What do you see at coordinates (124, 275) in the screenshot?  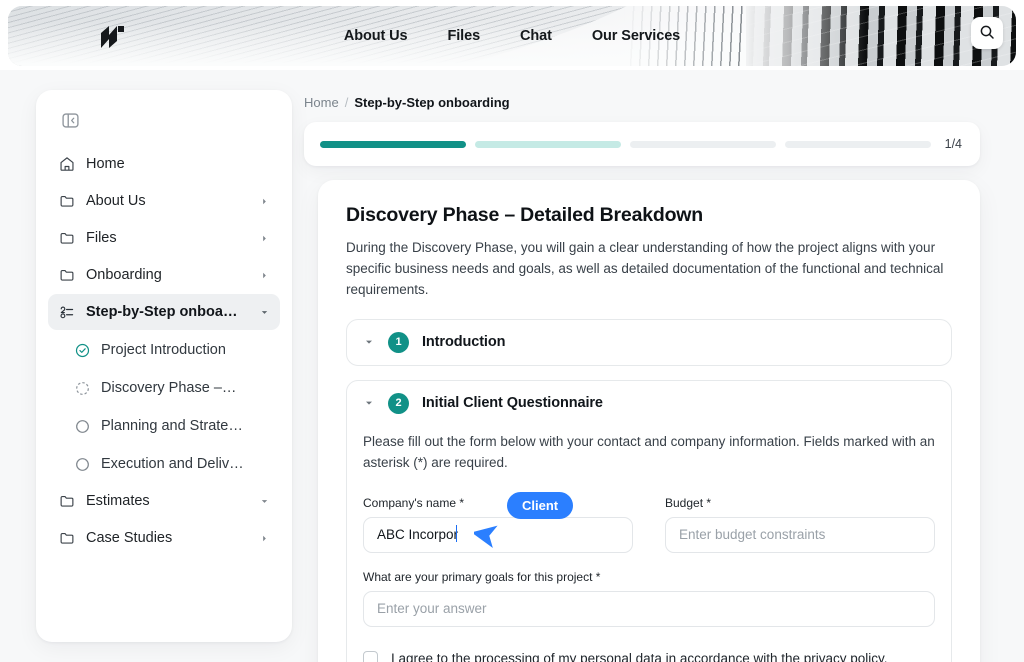 I see `sidebar-item-label: Onboarding` at bounding box center [124, 275].